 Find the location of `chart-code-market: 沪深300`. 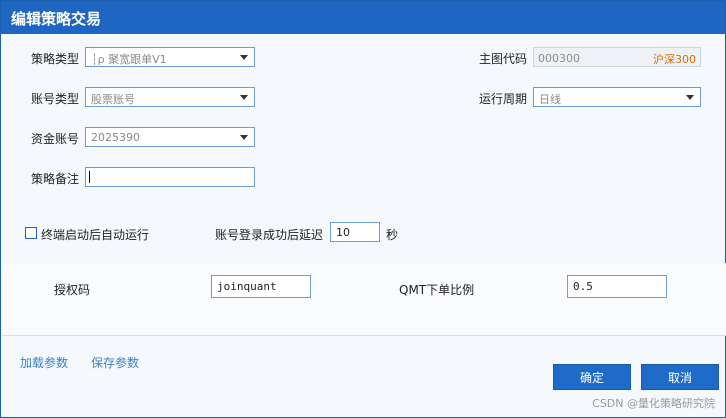

chart-code-market: 沪深300 is located at coordinates (674, 59).